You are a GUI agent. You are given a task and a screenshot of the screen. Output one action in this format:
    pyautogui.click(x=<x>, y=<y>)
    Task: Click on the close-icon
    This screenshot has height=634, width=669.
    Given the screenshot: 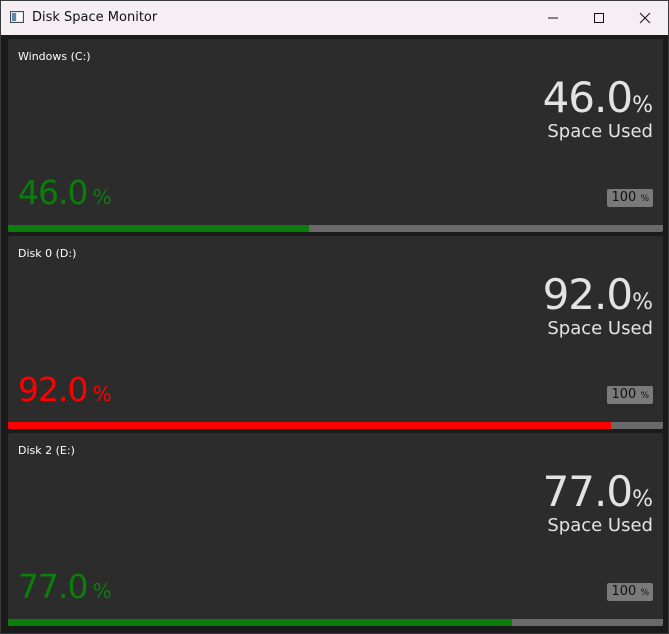 What is the action you would take?
    pyautogui.click(x=645, y=18)
    